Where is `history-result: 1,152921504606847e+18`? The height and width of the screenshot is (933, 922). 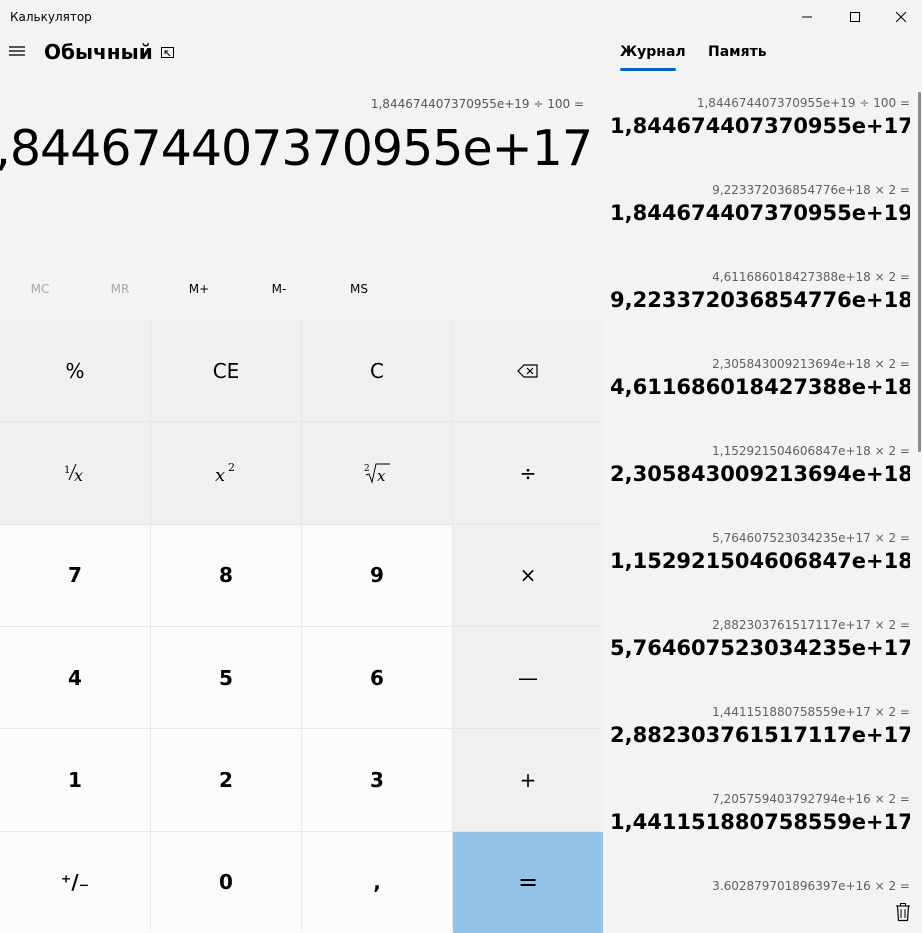
history-result: 1,152921504606847e+18 is located at coordinates (760, 561).